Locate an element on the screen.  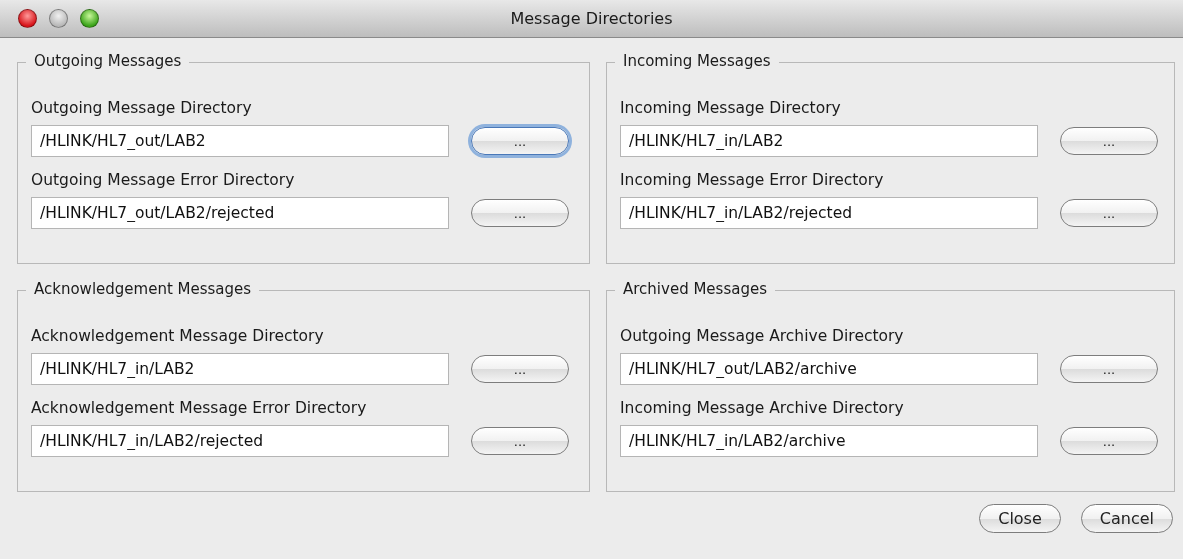
group-title: Incoming Messages is located at coordinates (697, 61).